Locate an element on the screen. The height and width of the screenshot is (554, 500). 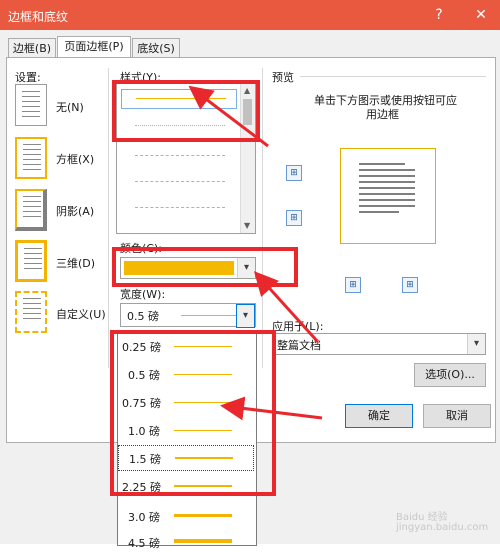
watermark-line2: jingyan.baidu.com is located at coordinates (442, 527).